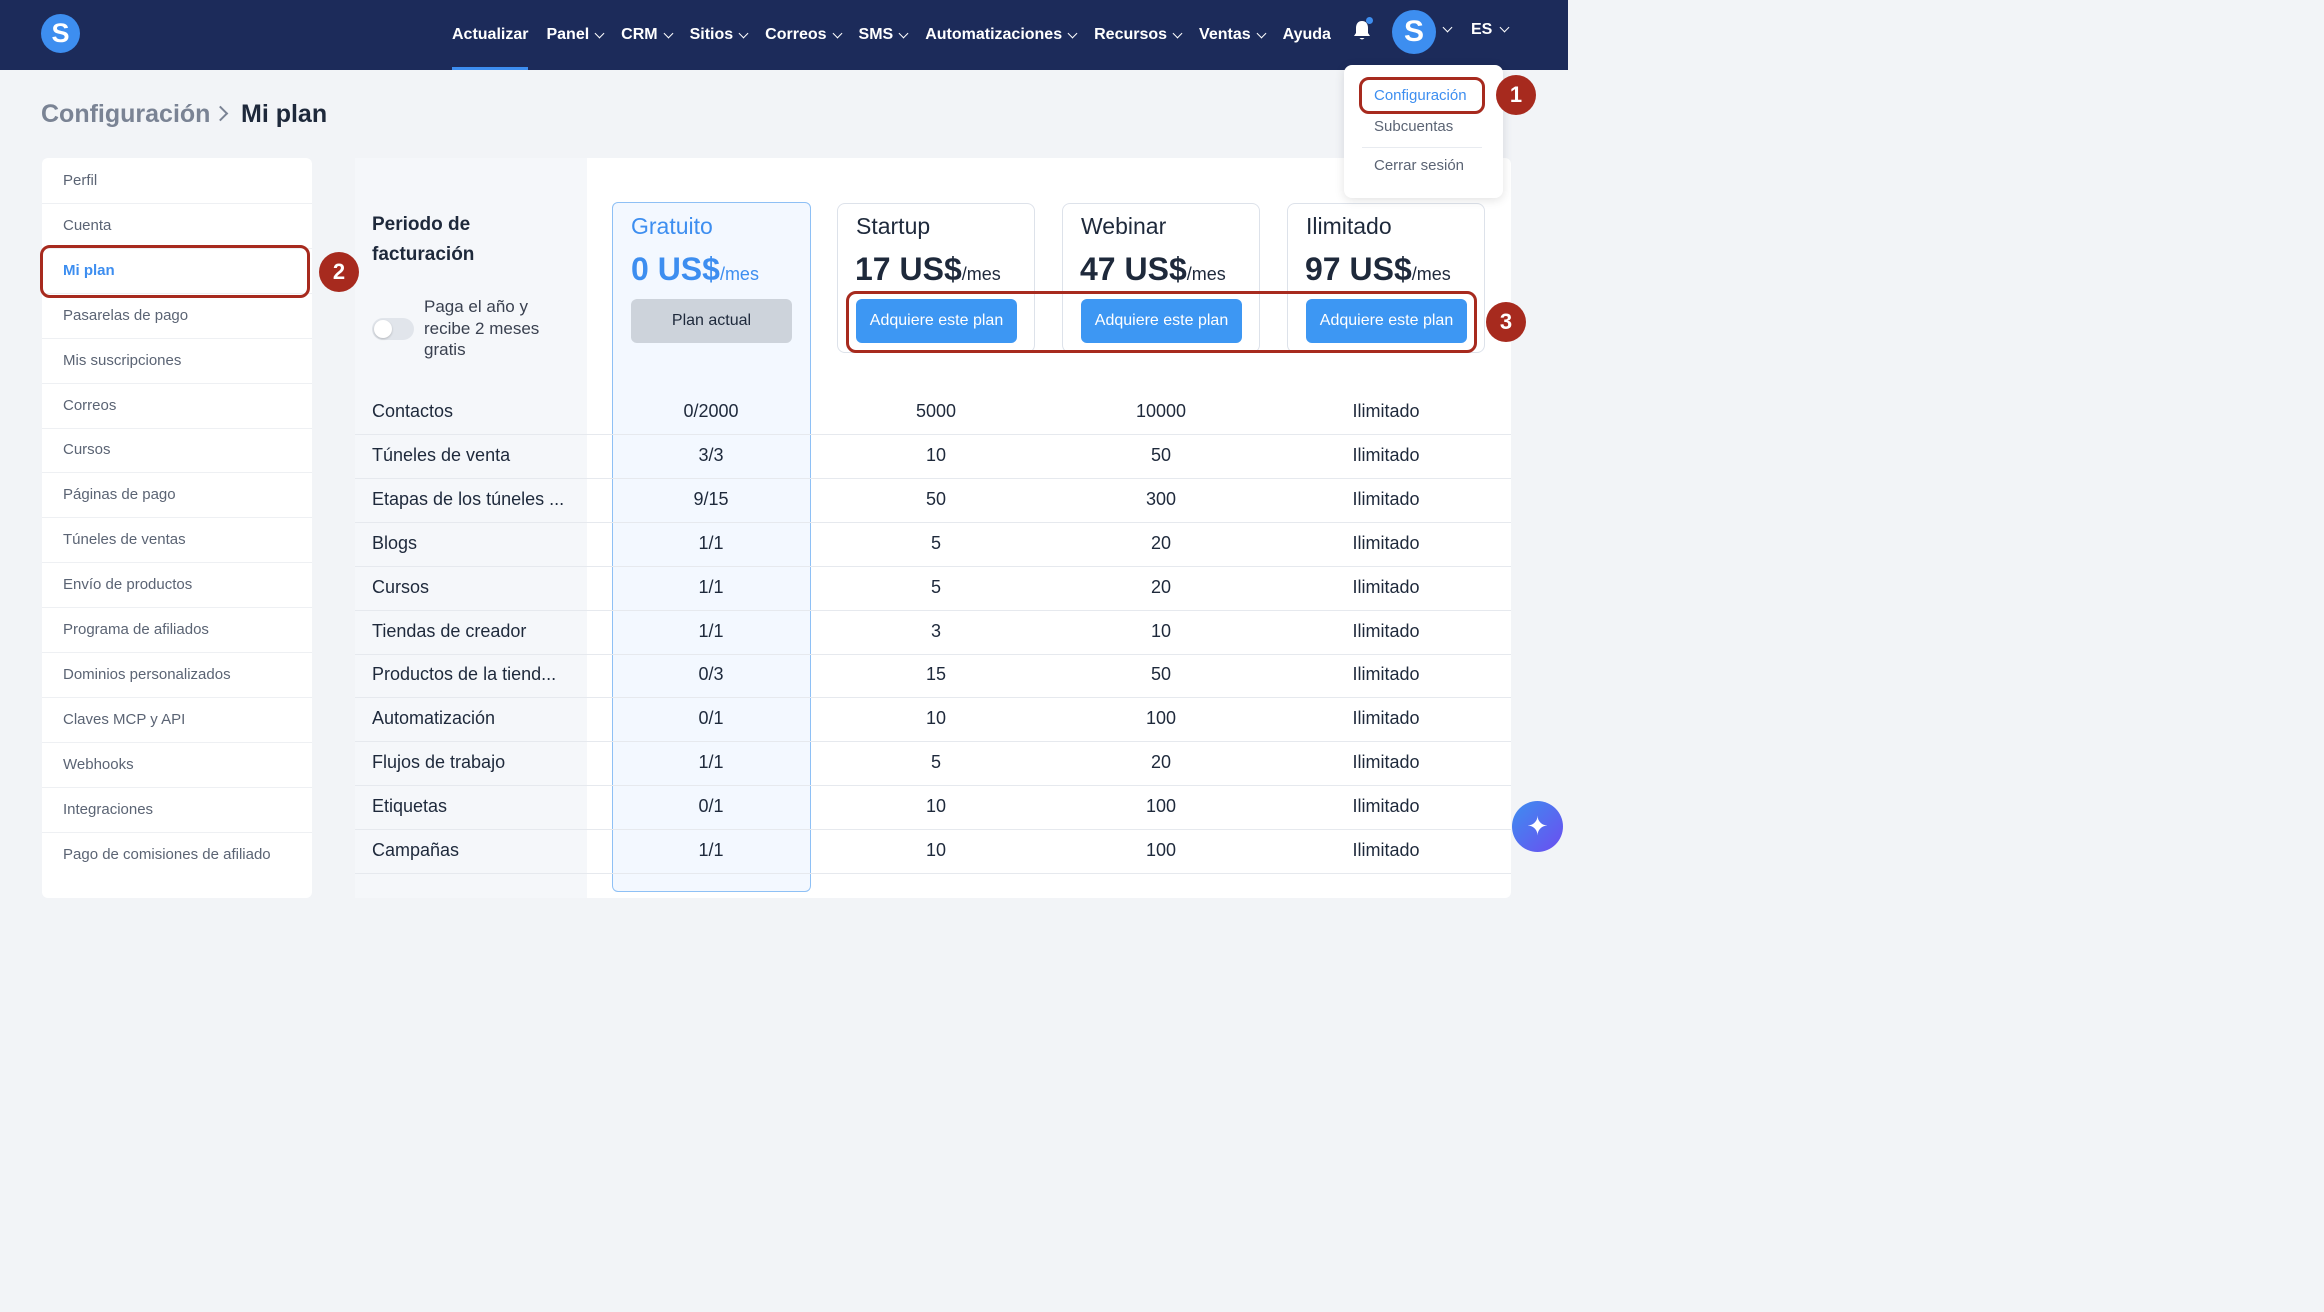 The width and height of the screenshot is (2324, 1312). What do you see at coordinates (393, 329) in the screenshot?
I see `annual-billing-toggle` at bounding box center [393, 329].